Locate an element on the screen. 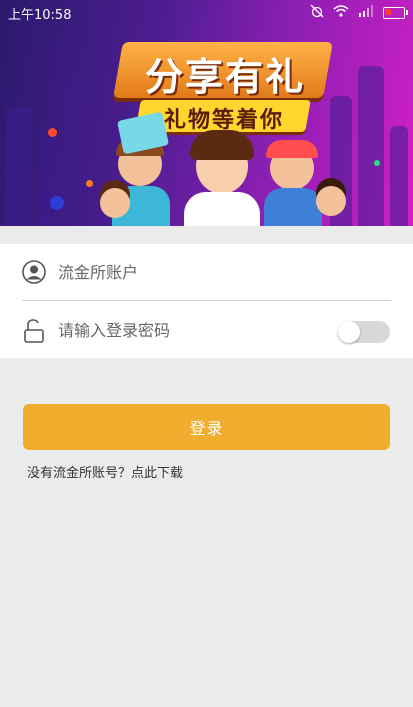 This screenshot has height=707, width=413. toggle-knob is located at coordinates (349, 332).